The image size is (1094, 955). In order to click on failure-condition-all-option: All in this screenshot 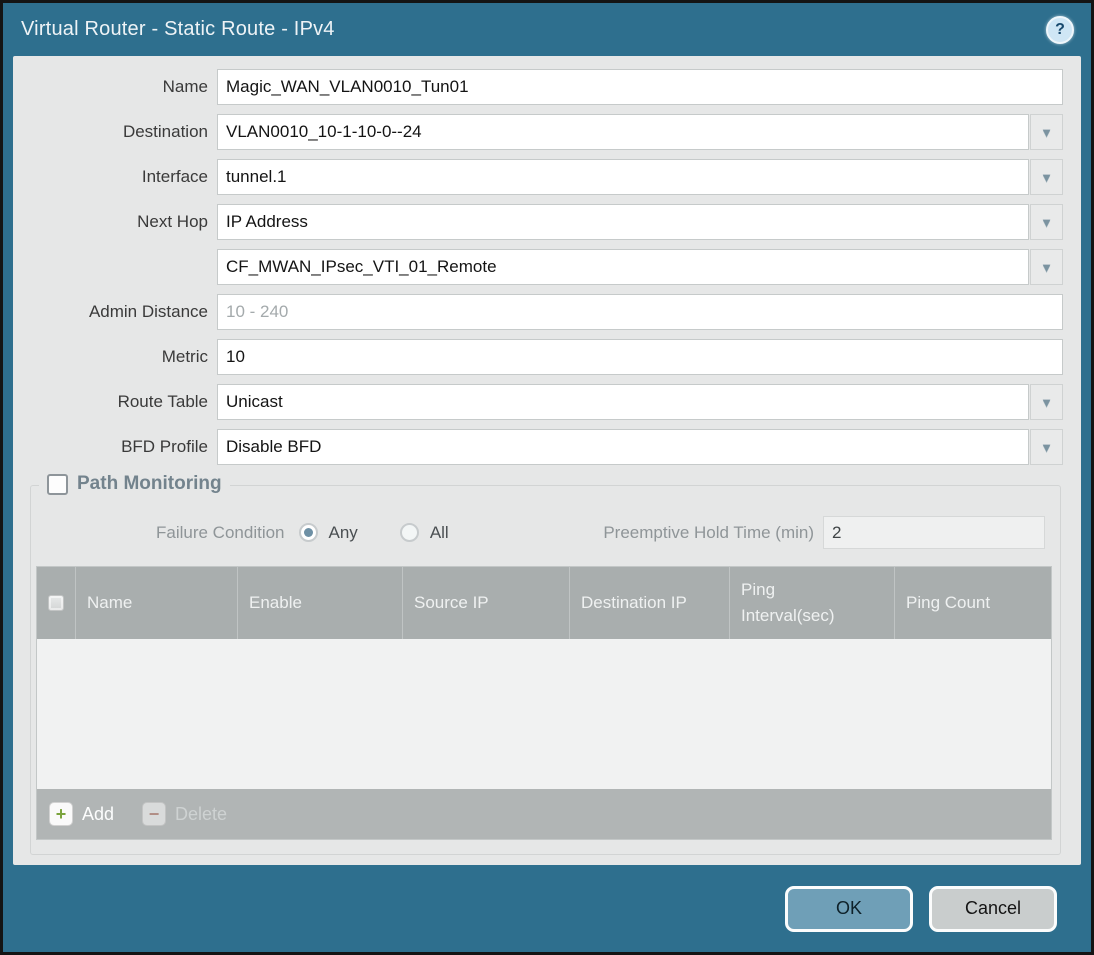, I will do `click(424, 532)`.